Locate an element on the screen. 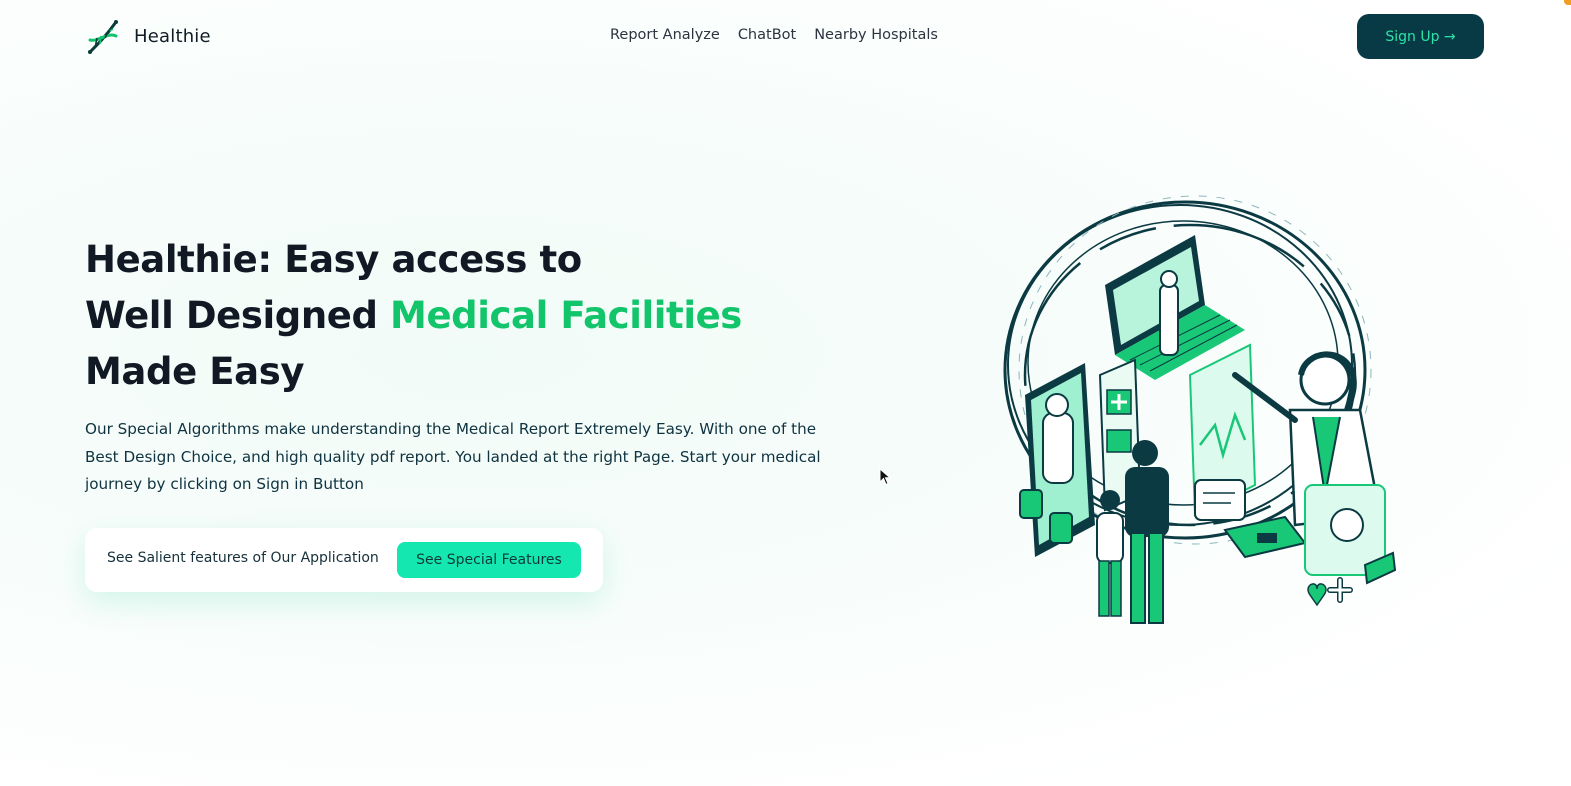 The image size is (1571, 786). nav-link-chatbot: ChatBot is located at coordinates (767, 35).